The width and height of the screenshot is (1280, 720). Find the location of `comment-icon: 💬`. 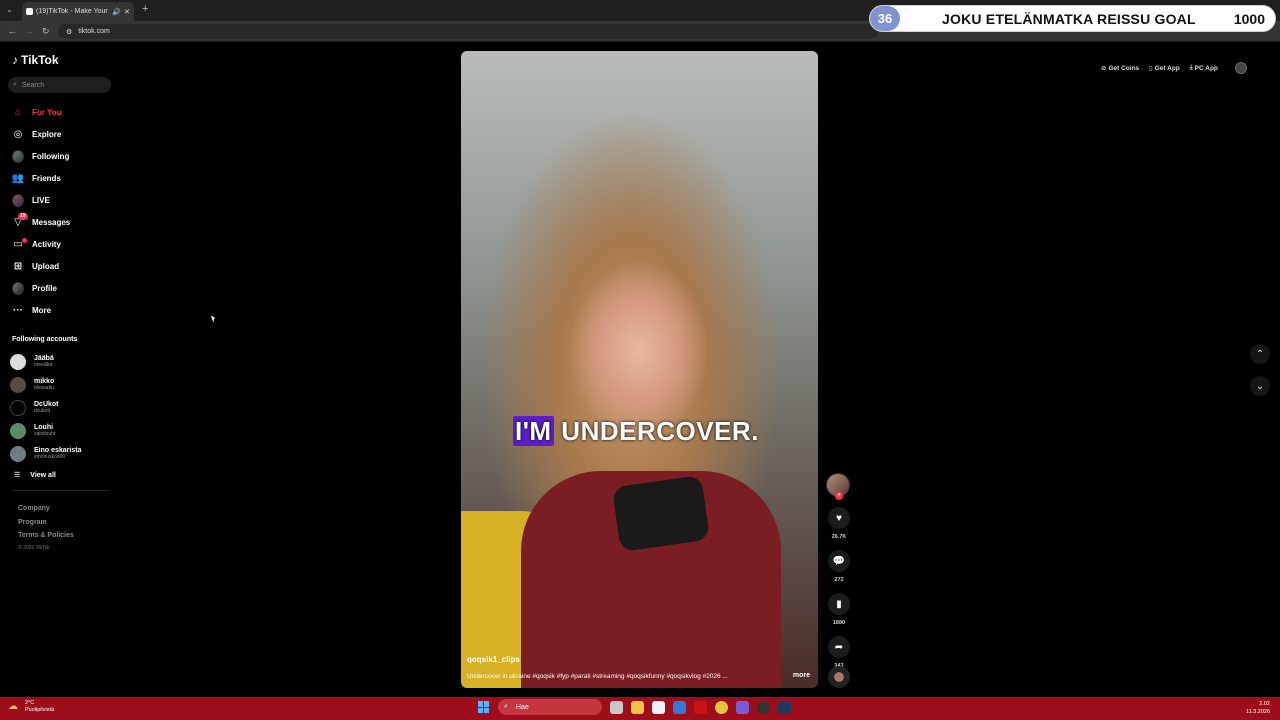

comment-icon: 💬 is located at coordinates (839, 561).